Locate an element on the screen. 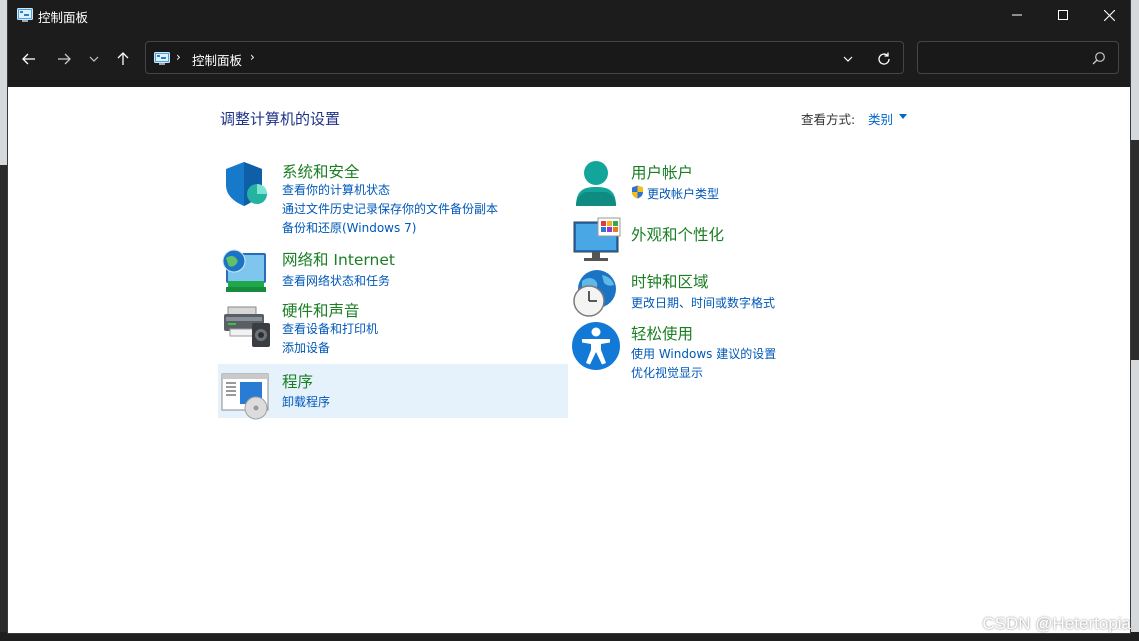 This screenshot has height=641, width=1139. category-title-network: 网络和 Internet is located at coordinates (338, 259).